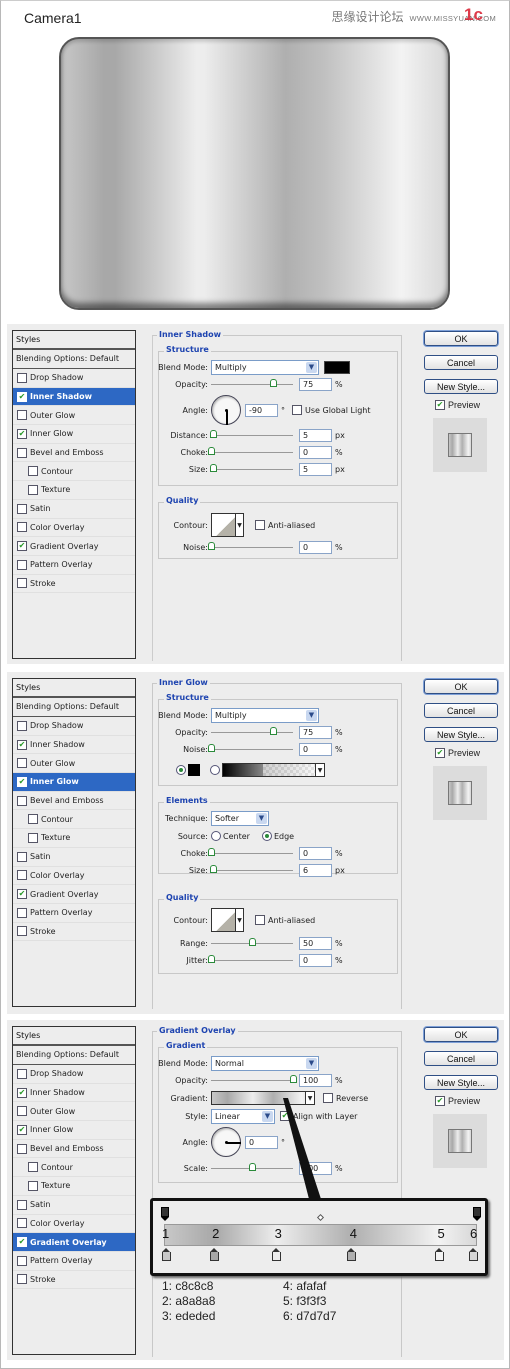 Image resolution: width=510 pixels, height=1369 pixels. What do you see at coordinates (315, 452) in the screenshot?
I see `choke-input: 0` at bounding box center [315, 452].